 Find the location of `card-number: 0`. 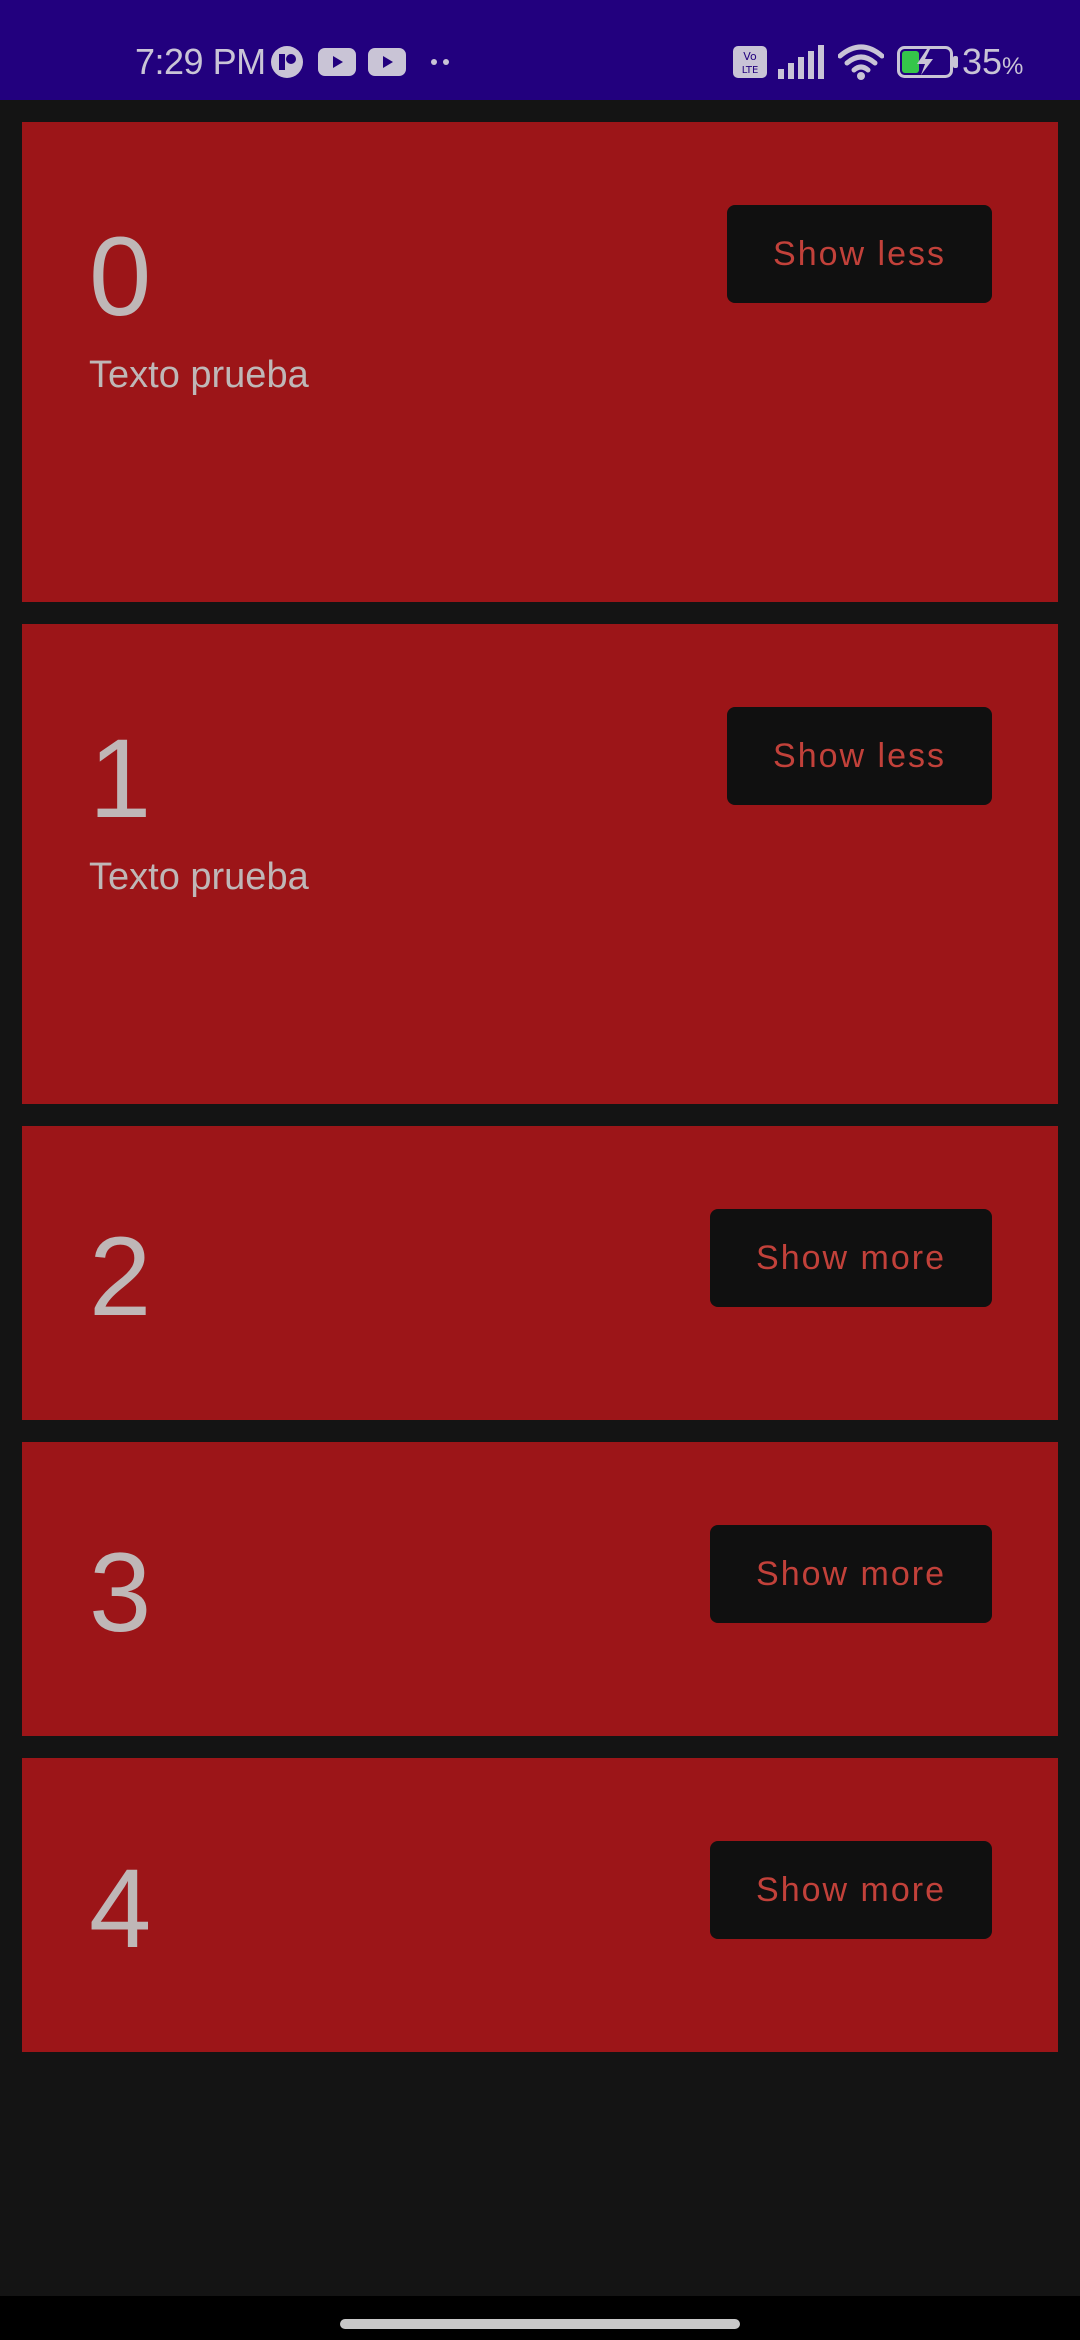

card-number: 0 is located at coordinates (120, 276).